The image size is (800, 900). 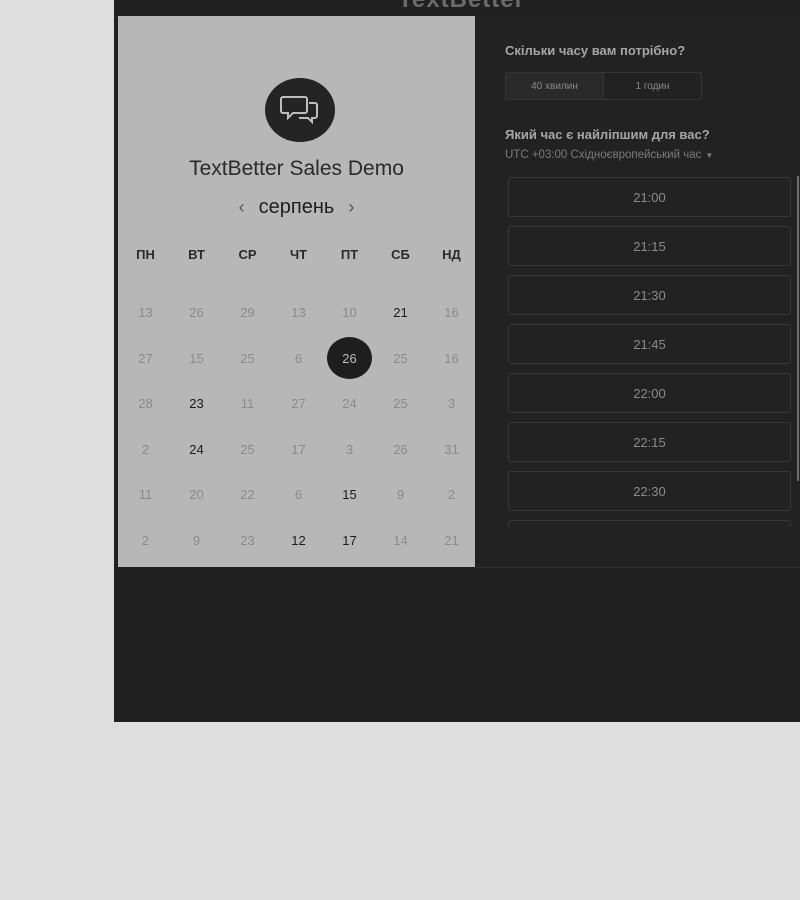 I want to click on timezone-label: UTC +03:00 Східноєвропейський час, so click(x=603, y=155).